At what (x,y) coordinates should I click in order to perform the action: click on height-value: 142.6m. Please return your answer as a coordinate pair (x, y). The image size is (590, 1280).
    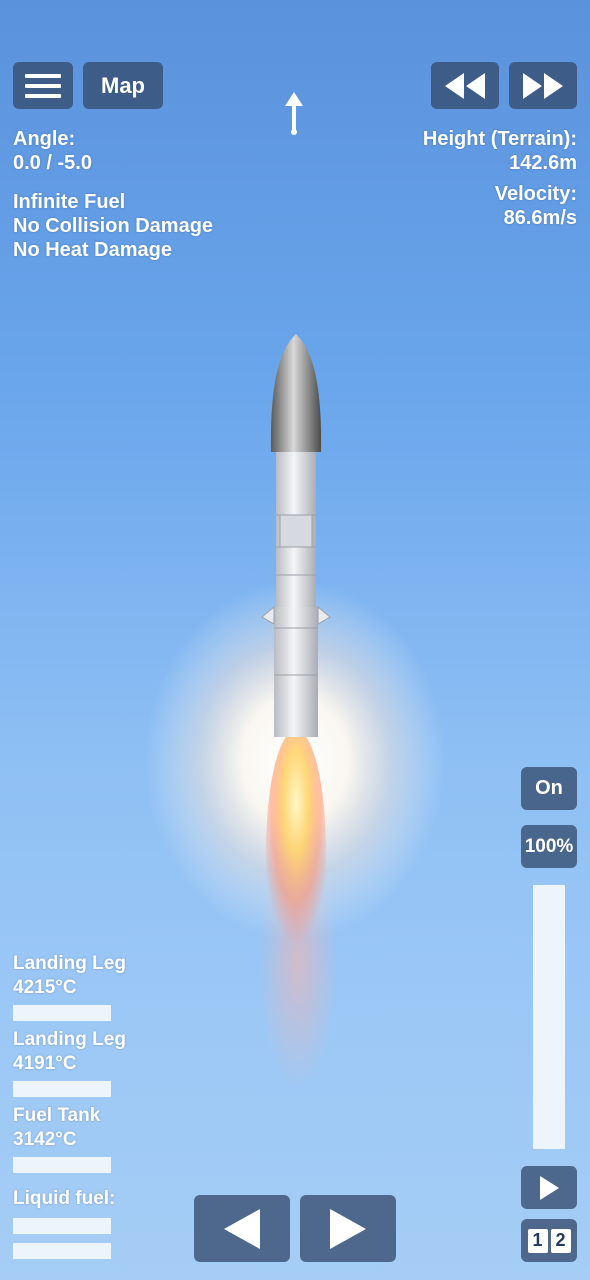
    Looking at the image, I should click on (543, 163).